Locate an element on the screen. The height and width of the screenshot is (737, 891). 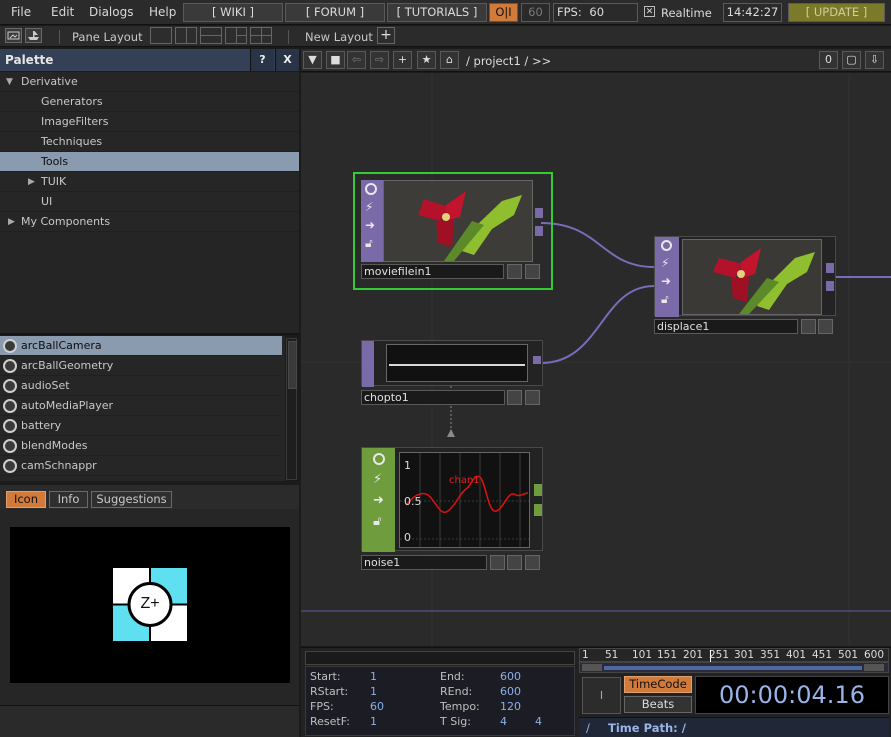
timeline-range-bar is located at coordinates (734, 667).